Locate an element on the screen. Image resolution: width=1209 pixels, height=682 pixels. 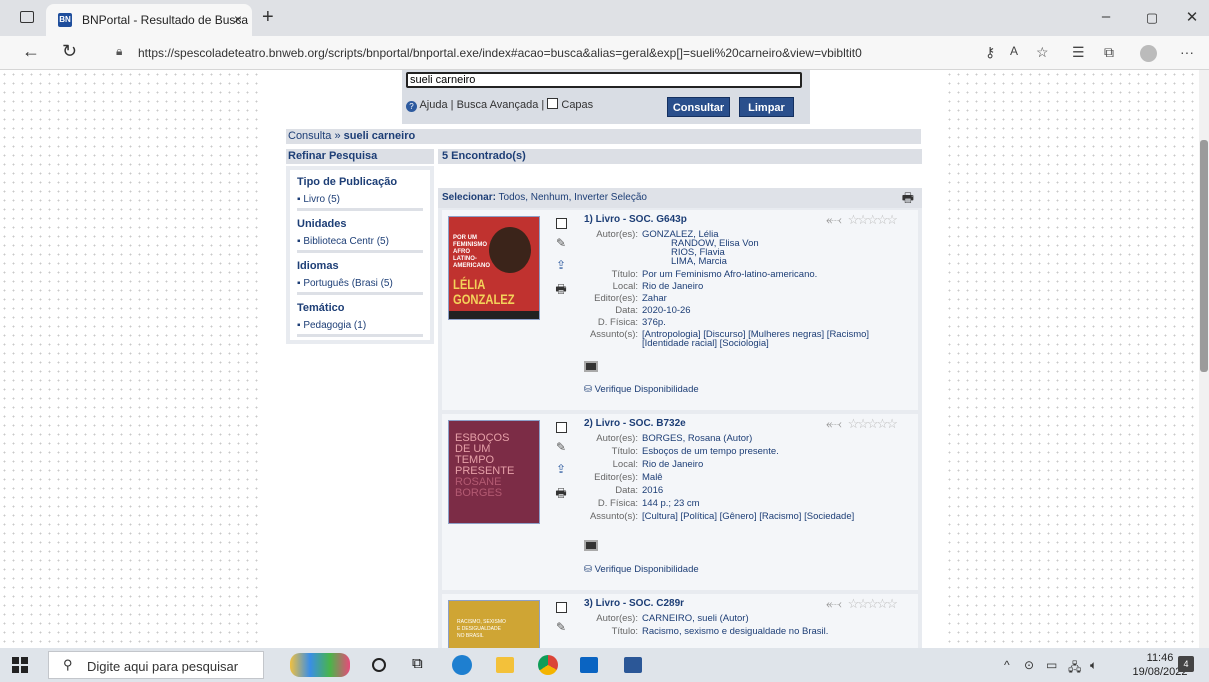
select-label: Selecionar: is located at coordinates (469, 197).